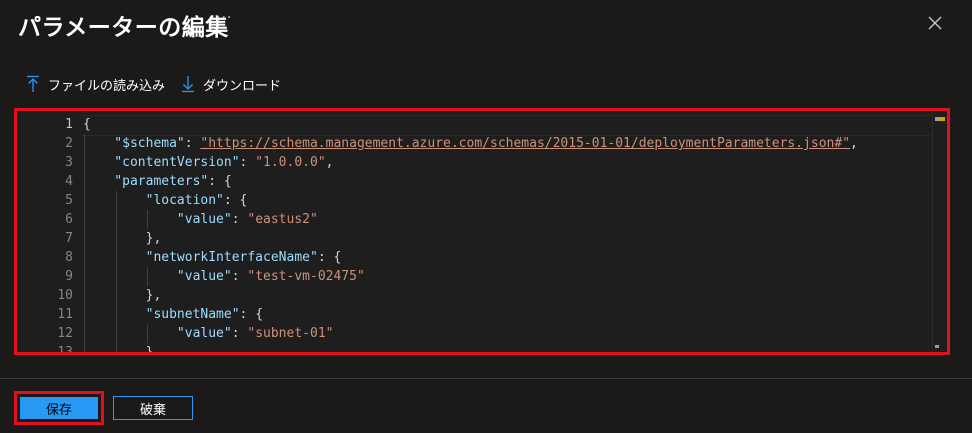 This screenshot has width=972, height=433. Describe the element at coordinates (123, 28) in the screenshot. I see `panel-title: パラメーターの編集` at that location.